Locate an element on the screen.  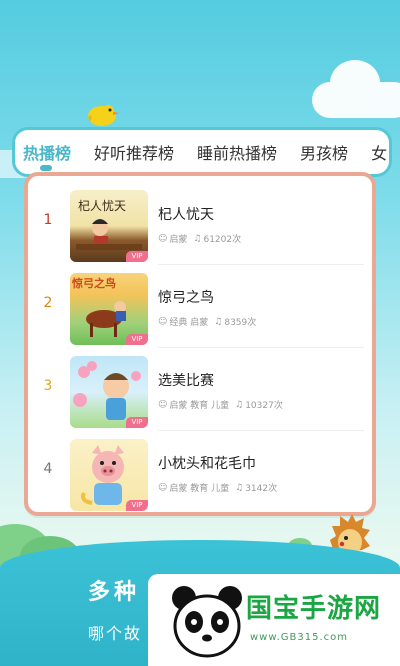
story-title: 杞人忧天 is located at coordinates (186, 215).